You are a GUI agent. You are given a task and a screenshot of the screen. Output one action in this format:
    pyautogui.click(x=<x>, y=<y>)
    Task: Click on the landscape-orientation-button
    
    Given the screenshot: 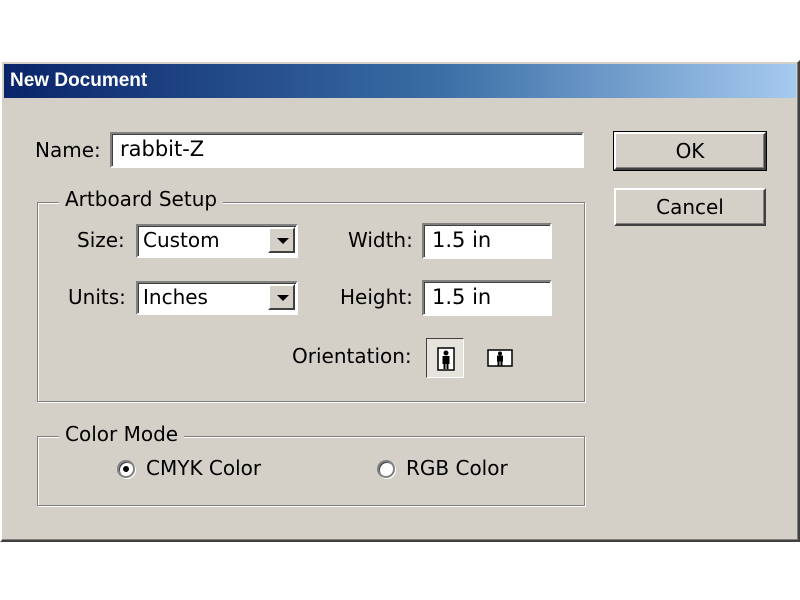 What is the action you would take?
    pyautogui.click(x=500, y=358)
    